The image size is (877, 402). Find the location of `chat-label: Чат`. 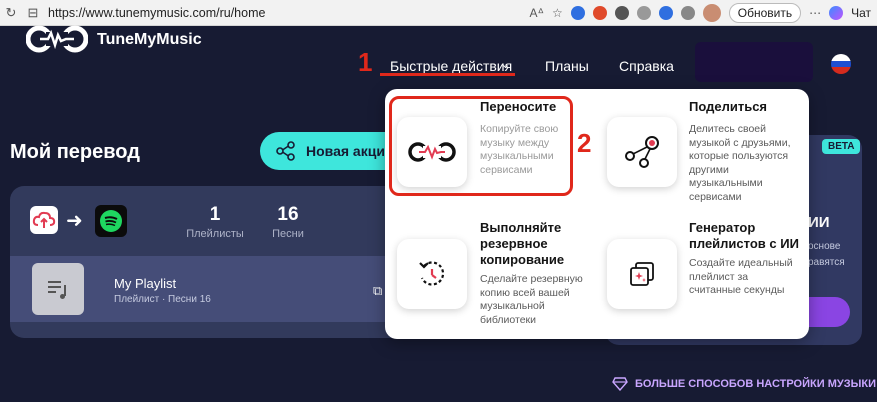

chat-label: Чат is located at coordinates (861, 13).